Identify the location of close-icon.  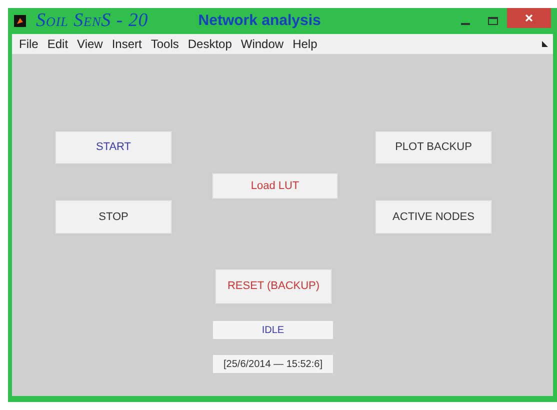
(529, 18).